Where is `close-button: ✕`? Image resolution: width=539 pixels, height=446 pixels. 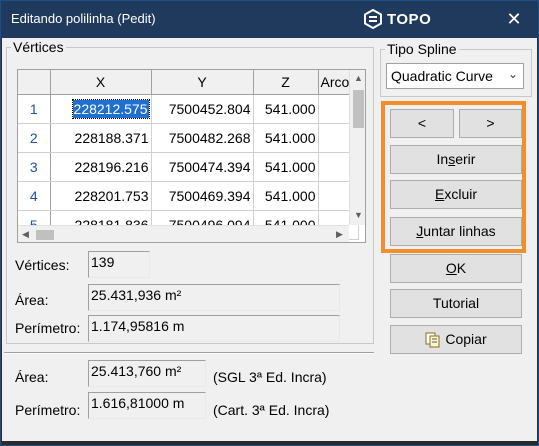
close-button: ✕ is located at coordinates (514, 19).